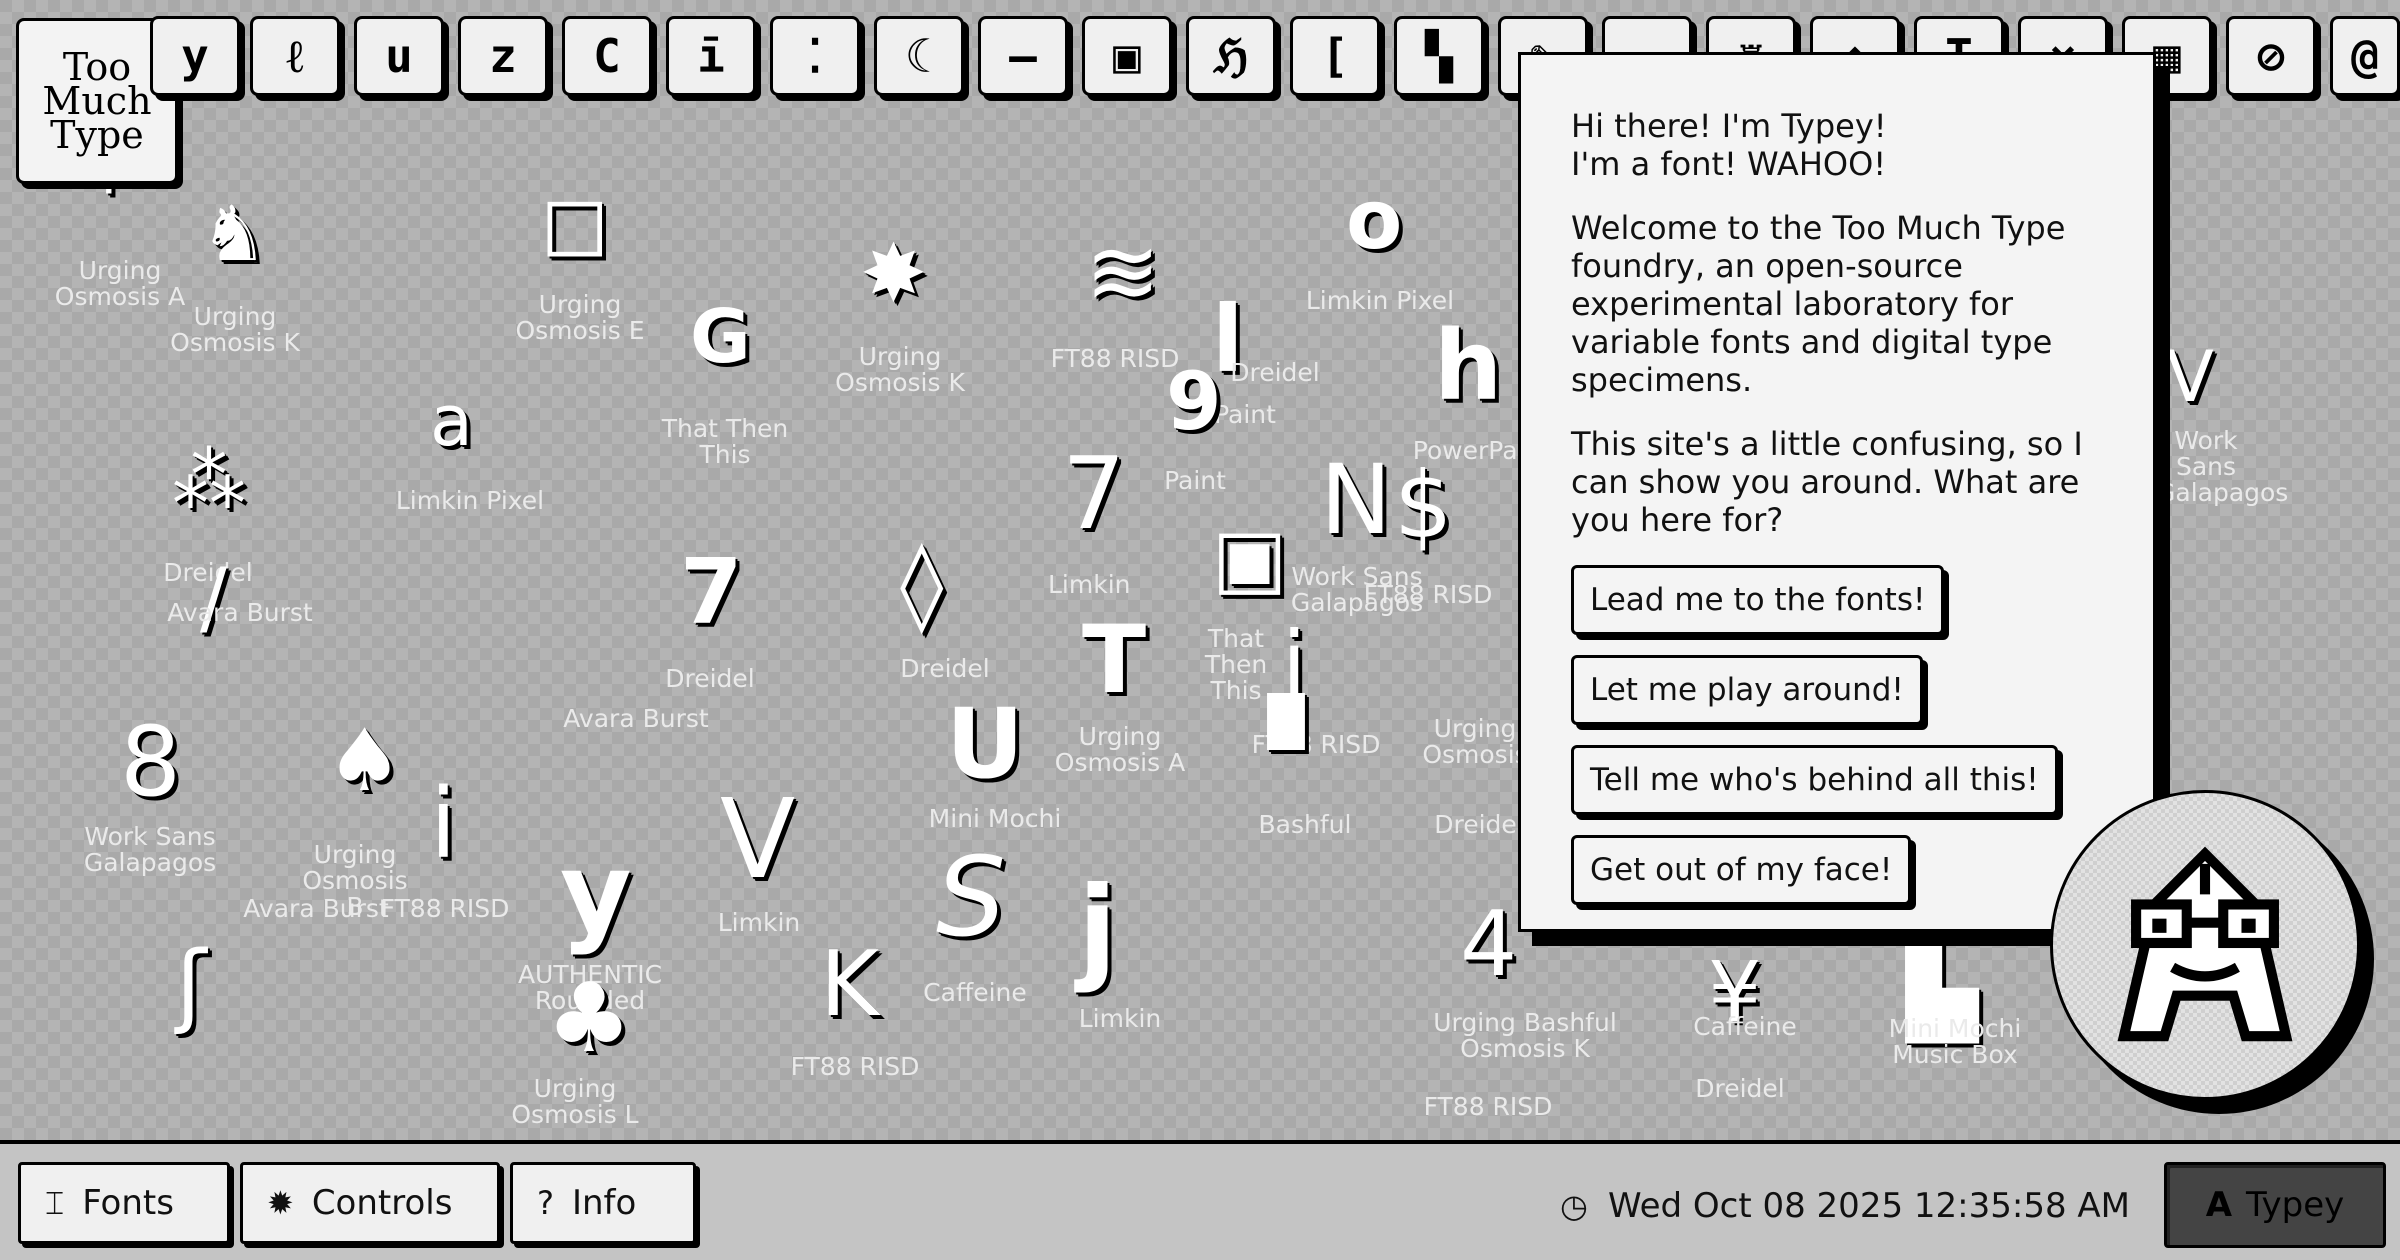 Image resolution: width=2400 pixels, height=1260 pixels. What do you see at coordinates (575, 222) in the screenshot?
I see `glyph-specimen: ◻` at bounding box center [575, 222].